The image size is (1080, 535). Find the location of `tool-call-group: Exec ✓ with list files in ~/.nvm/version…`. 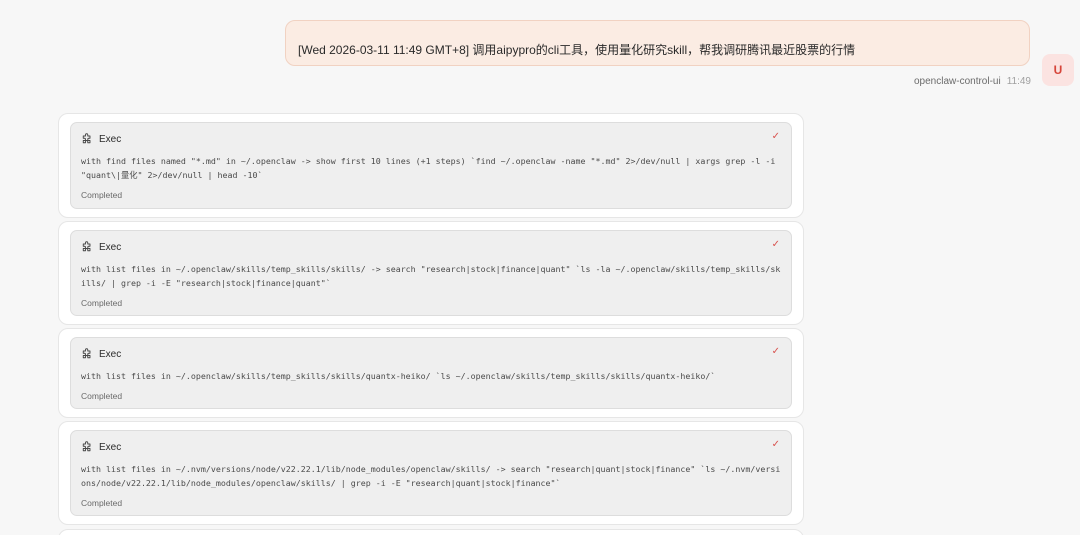

tool-call-group: Exec ✓ with list files in ~/.nvm/version… is located at coordinates (431, 473).